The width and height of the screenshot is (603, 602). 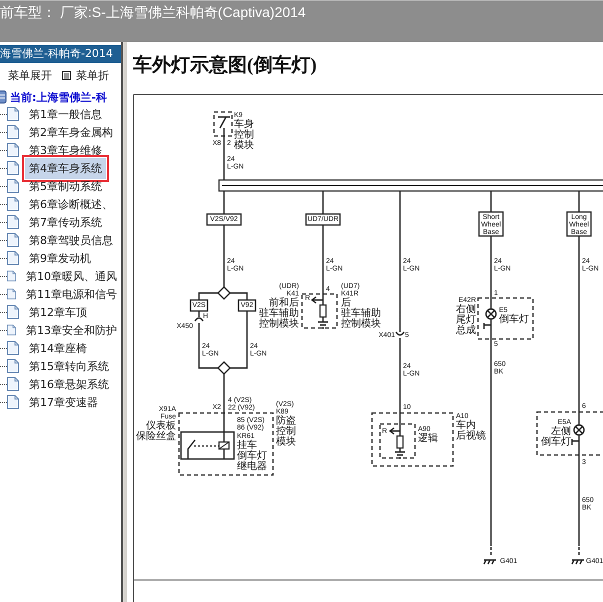 I want to click on chapter-item: 第2章车身金属构, so click(x=71, y=132).